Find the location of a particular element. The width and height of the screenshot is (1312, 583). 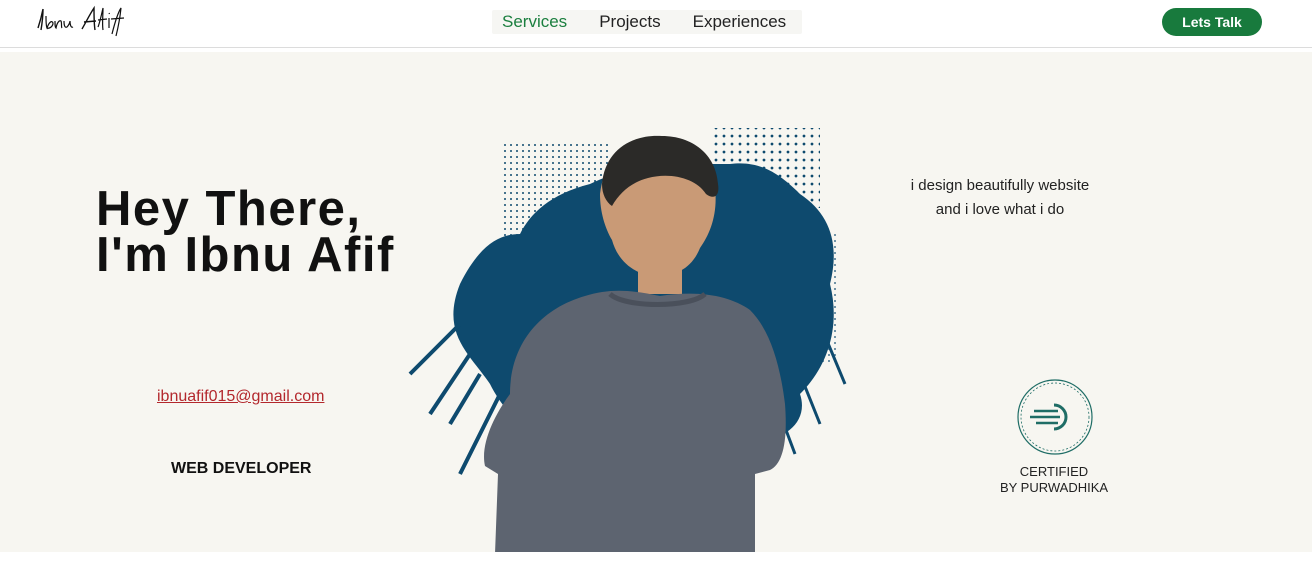

top-navbar: Services Projects Experiences Lets Talk is located at coordinates (656, 24).